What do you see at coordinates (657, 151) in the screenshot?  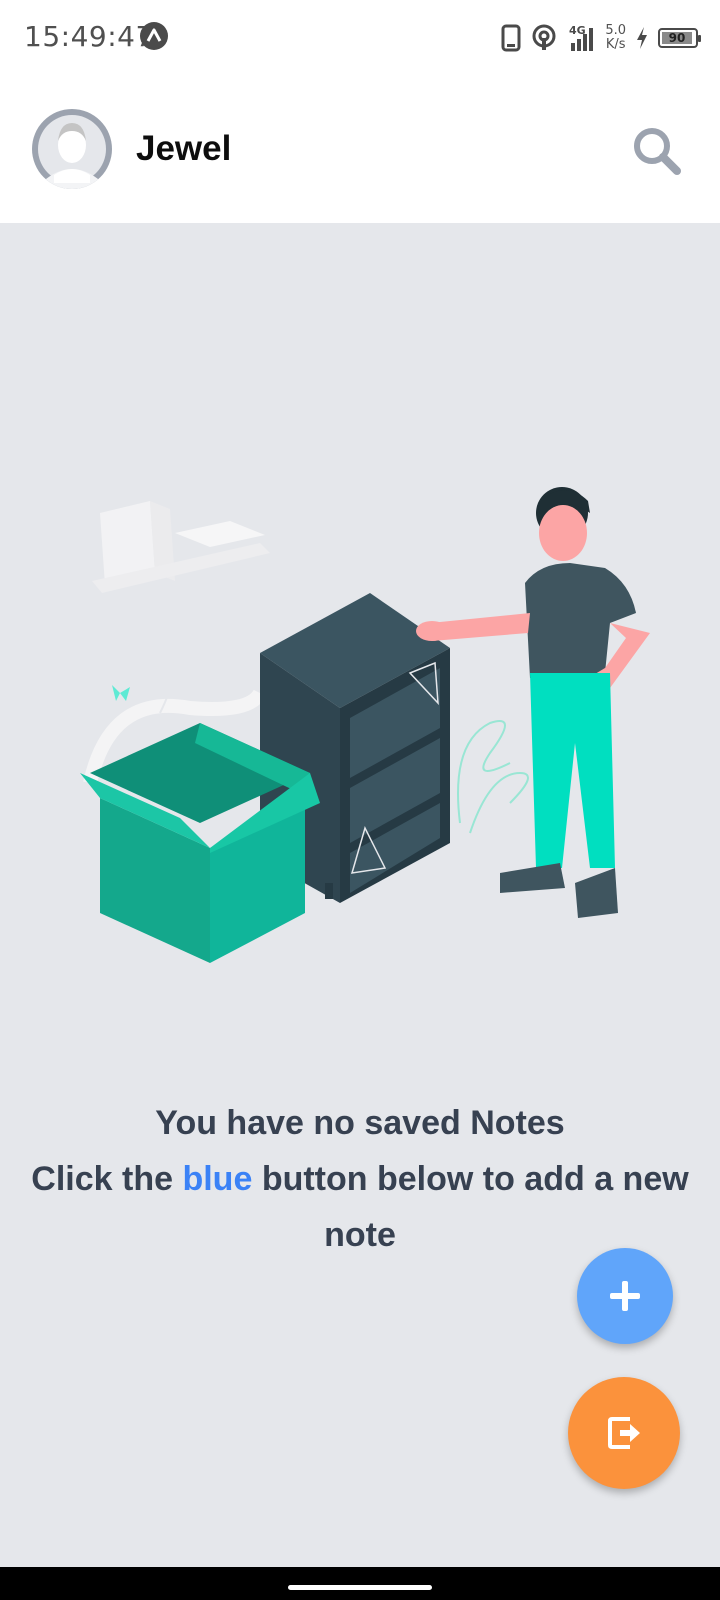 I see `search-icon` at bounding box center [657, 151].